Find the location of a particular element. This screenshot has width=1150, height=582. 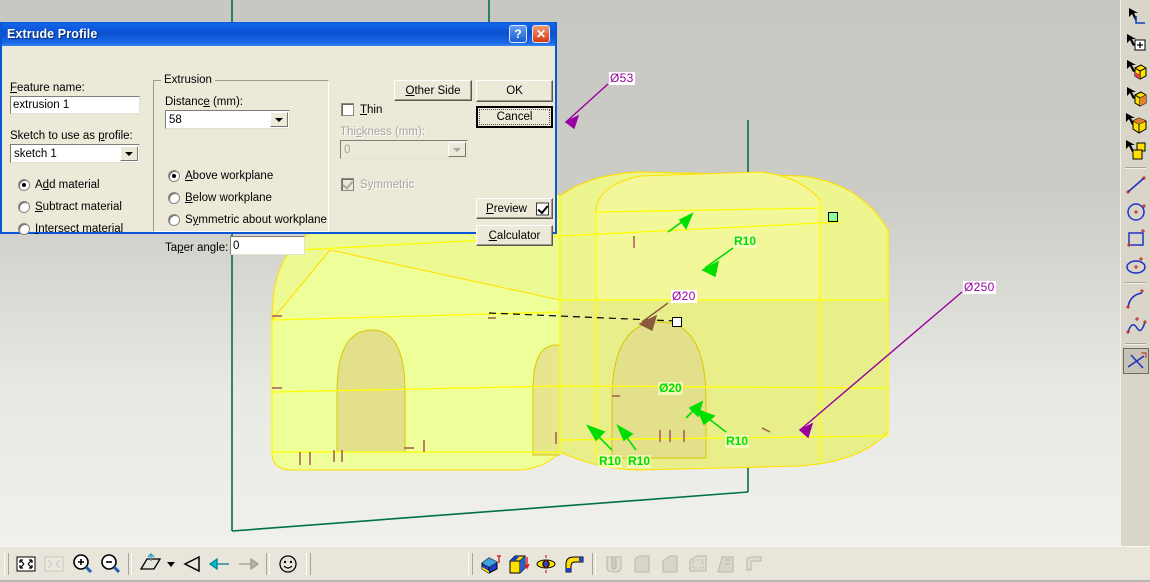

toolbar-grip is located at coordinates (6, 563).